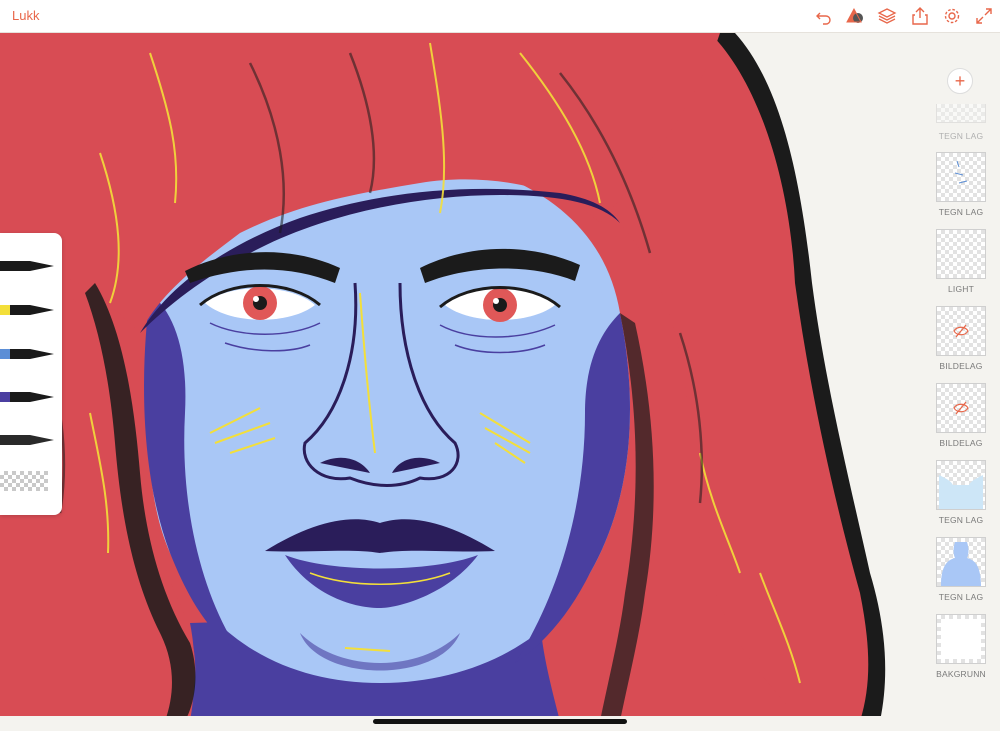 The width and height of the screenshot is (1000, 731). What do you see at coordinates (961, 674) in the screenshot?
I see `layer-label: BAKGRUNN` at bounding box center [961, 674].